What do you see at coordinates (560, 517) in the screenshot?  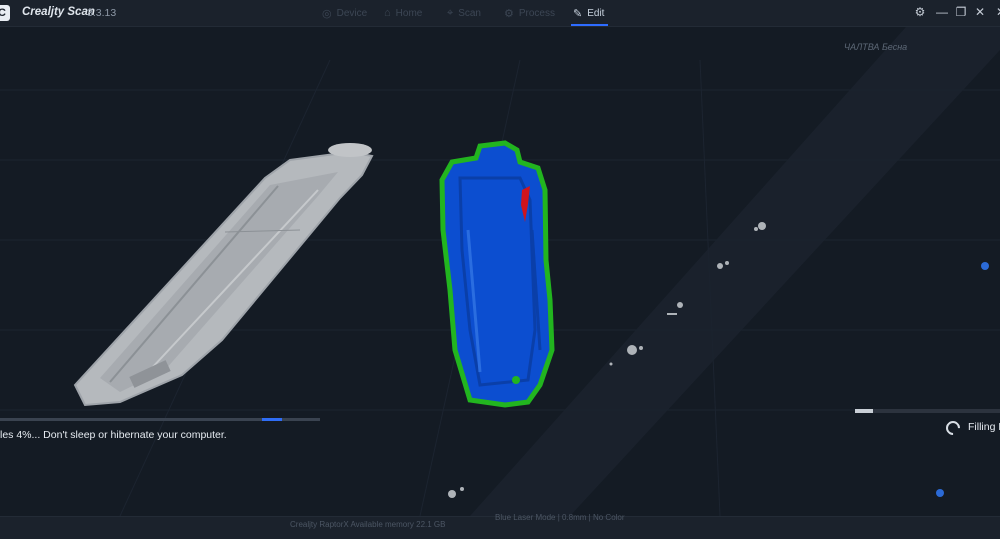 I see `scan-mode-info: Blue Laser Mode | 0.8mm | No Color` at bounding box center [560, 517].